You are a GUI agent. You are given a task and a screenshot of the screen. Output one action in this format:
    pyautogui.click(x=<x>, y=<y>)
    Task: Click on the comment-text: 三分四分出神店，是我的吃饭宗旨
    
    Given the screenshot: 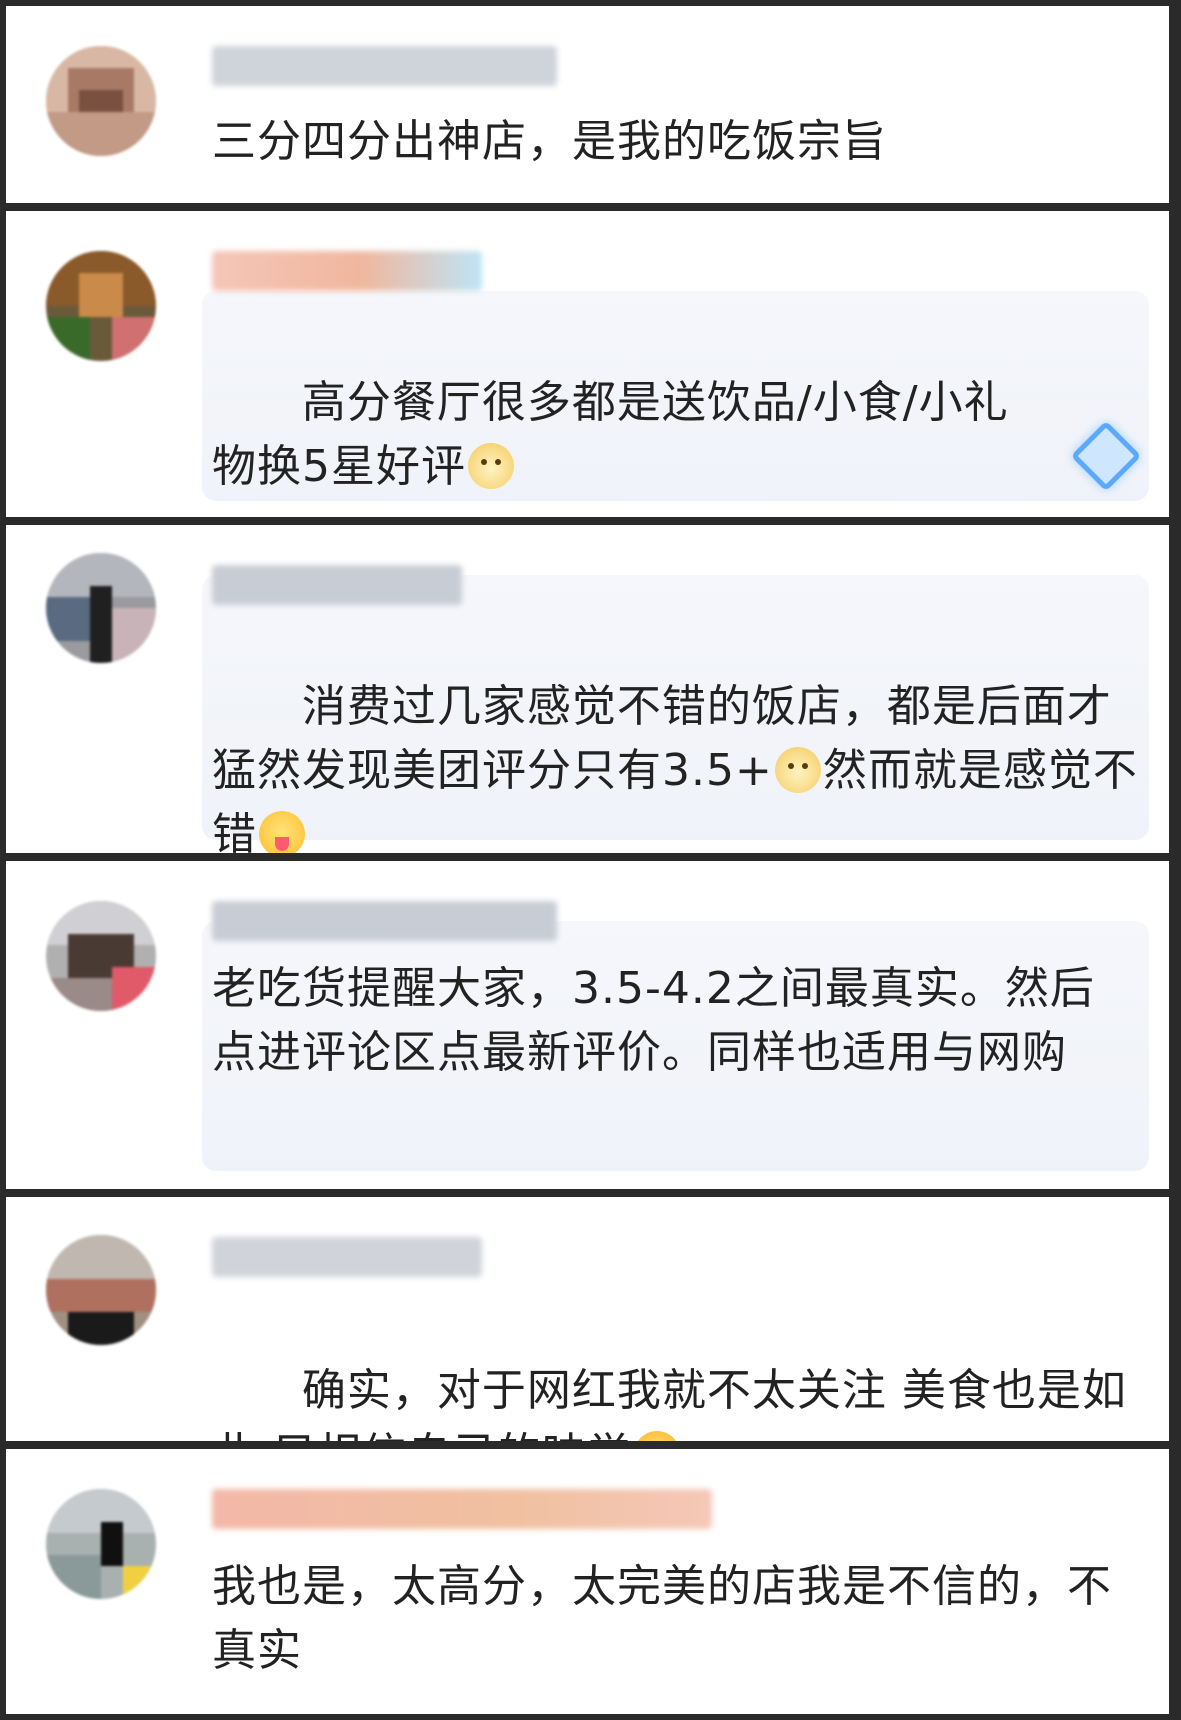 What is the action you would take?
    pyautogui.click(x=549, y=141)
    